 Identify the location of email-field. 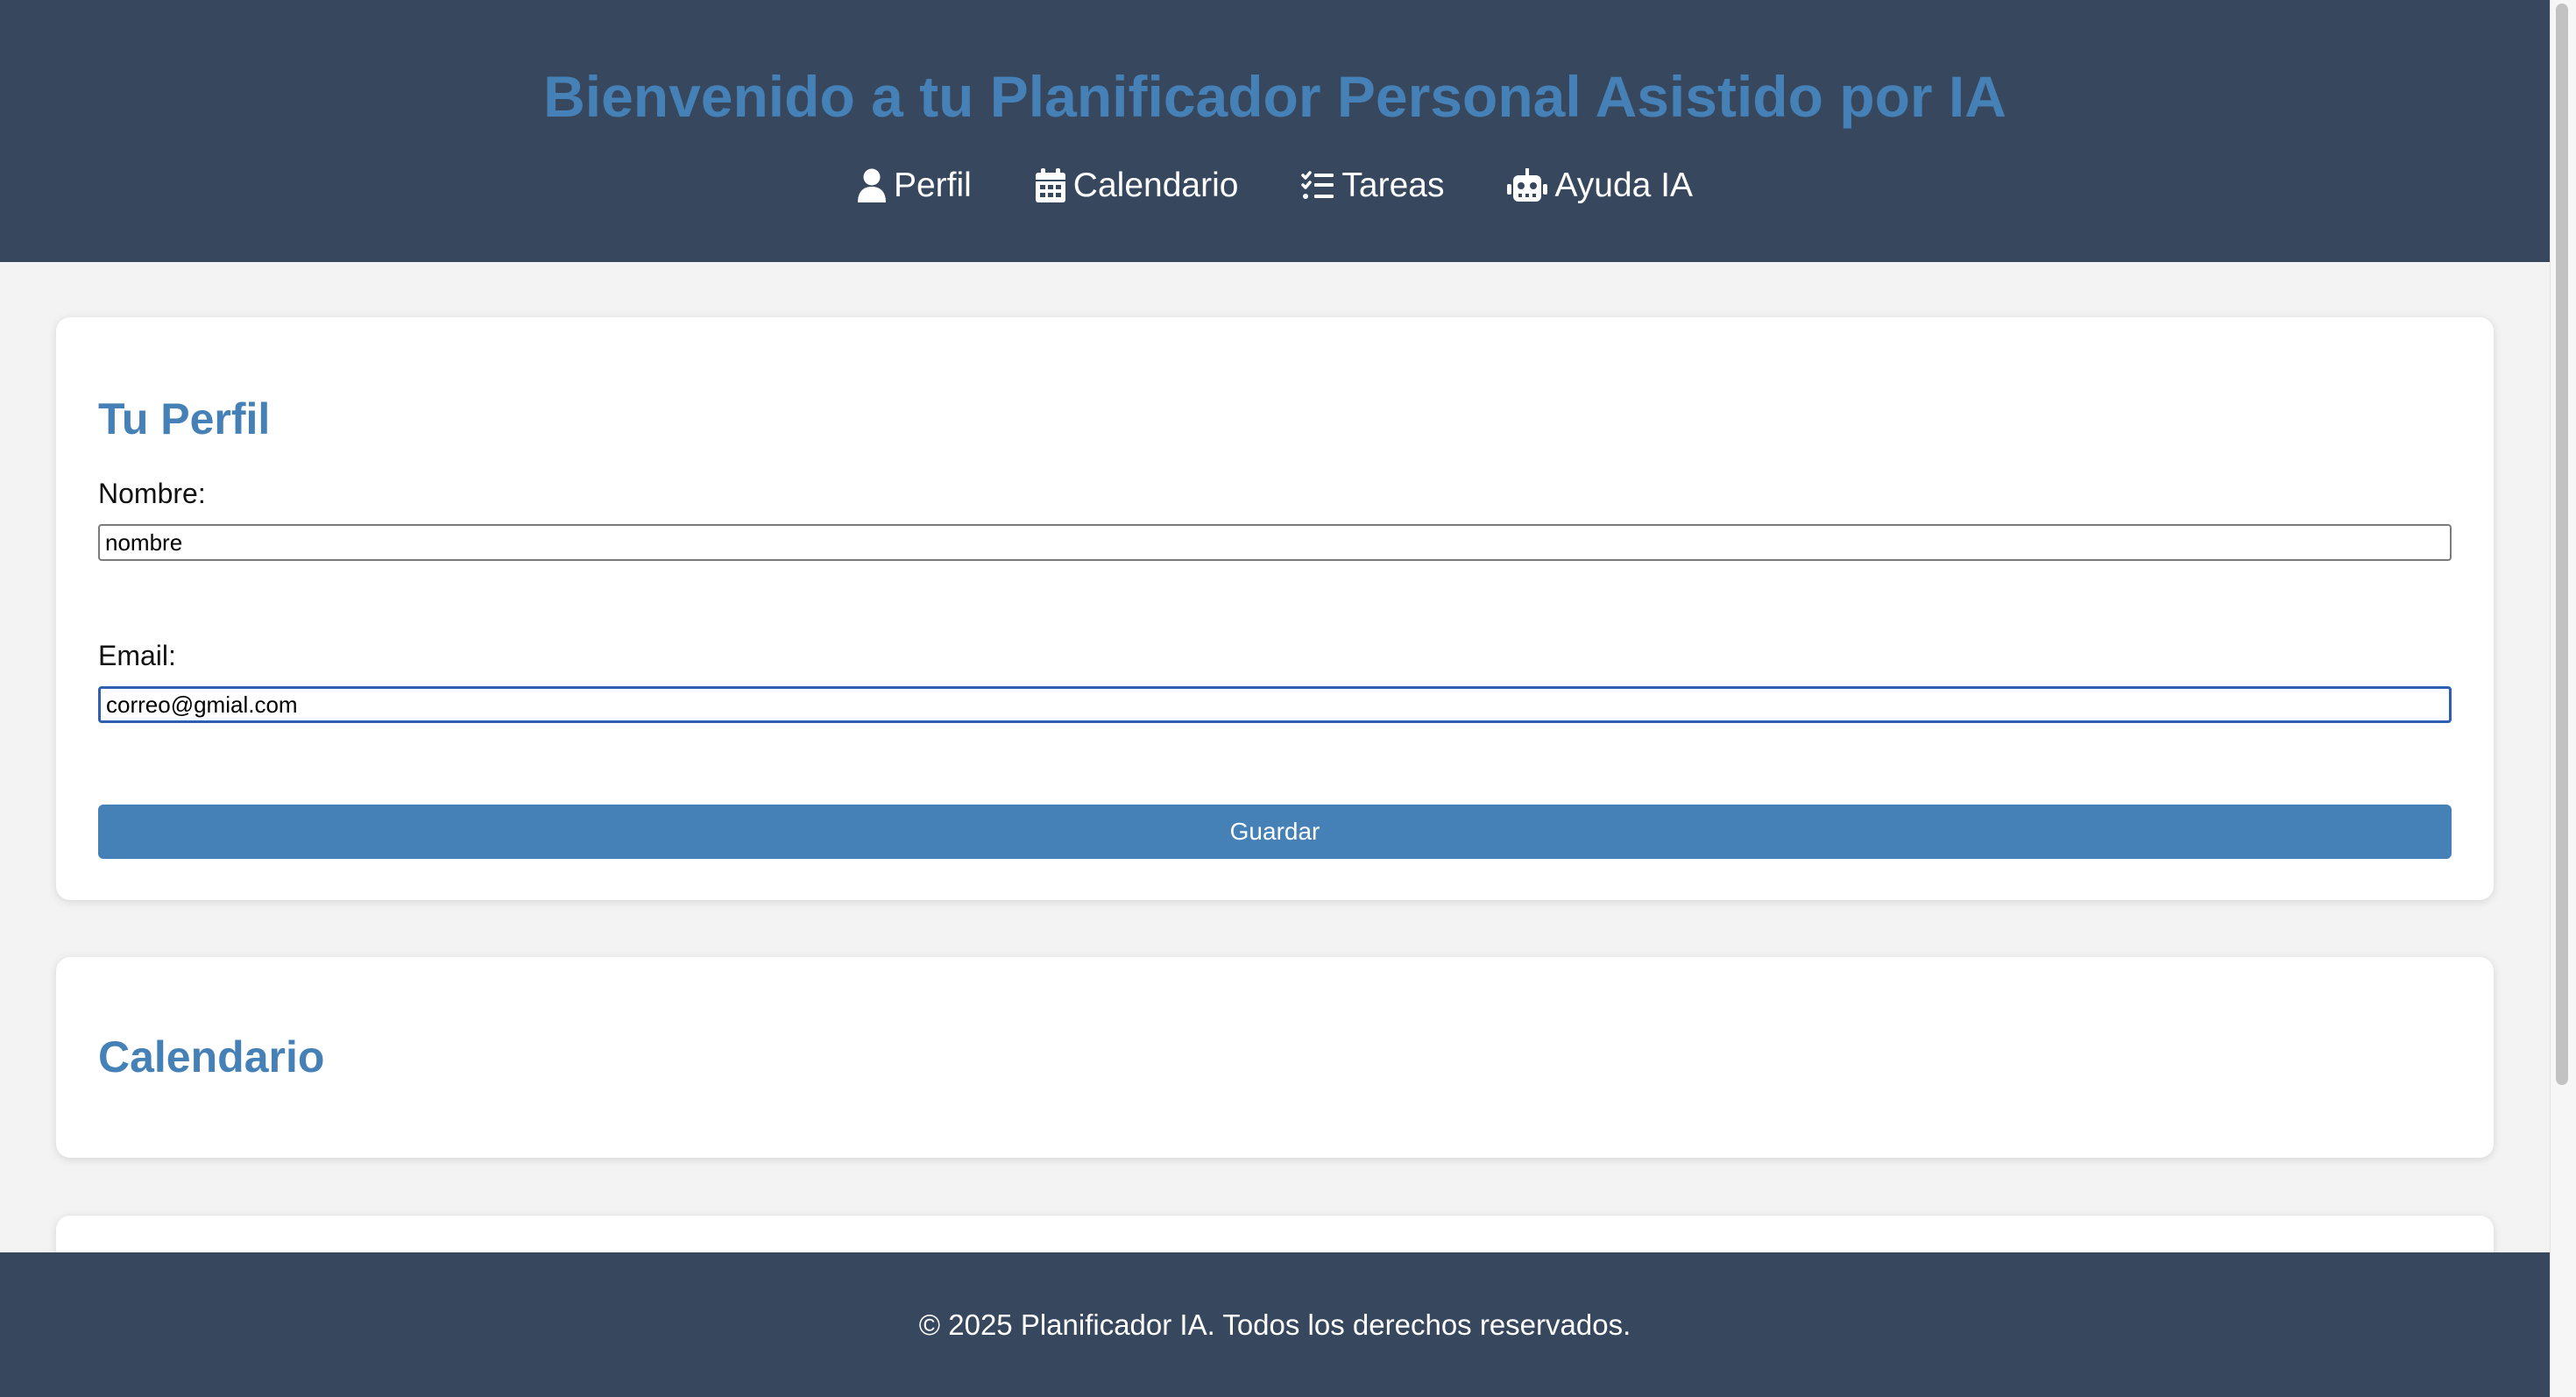
(1275, 704).